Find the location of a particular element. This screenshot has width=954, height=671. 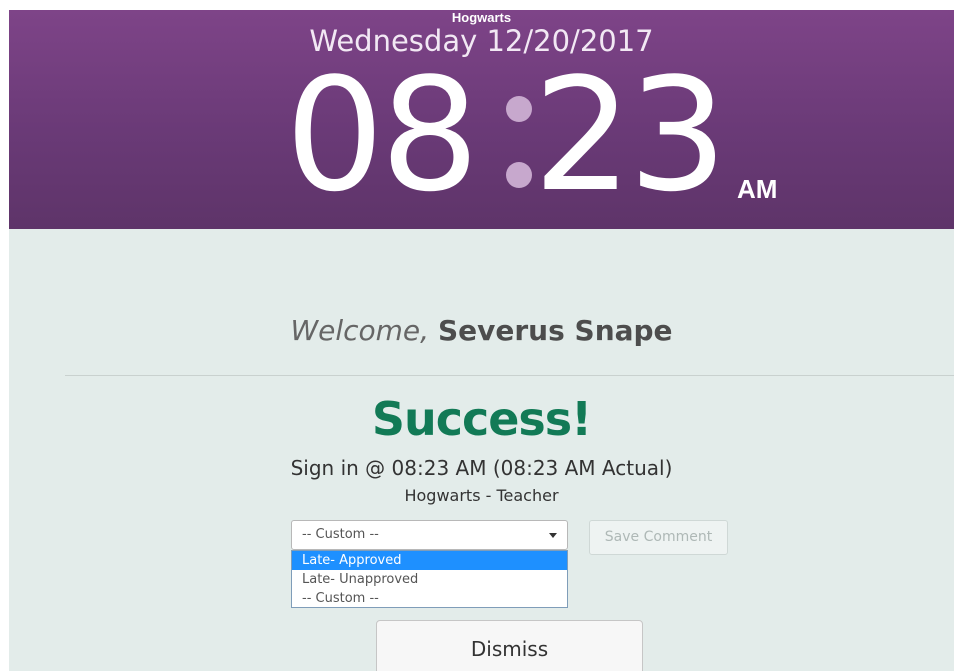

comment-select: -- Custom -- is located at coordinates (429, 535).